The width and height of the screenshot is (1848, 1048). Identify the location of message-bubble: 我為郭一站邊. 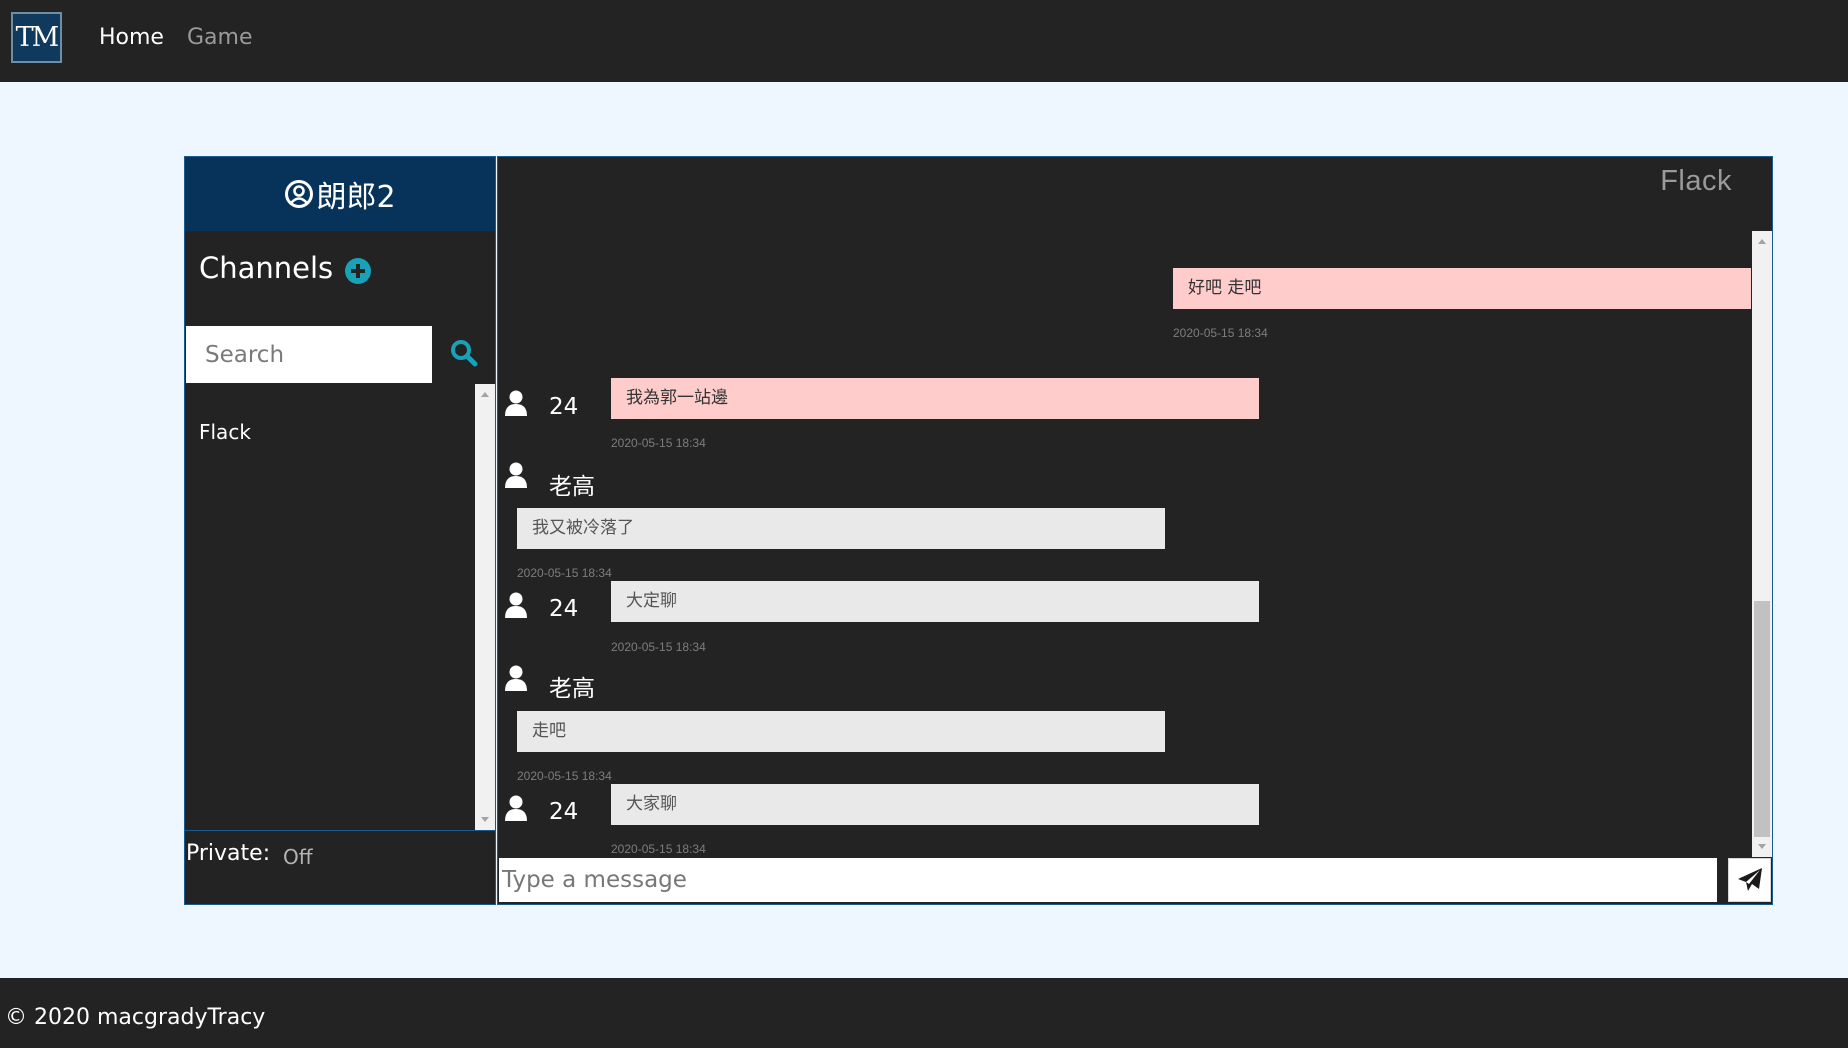
(935, 398).